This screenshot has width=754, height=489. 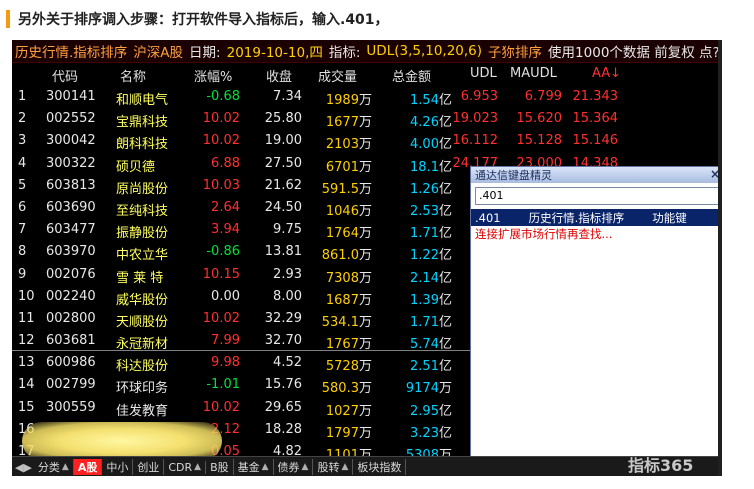 I want to click on wizard-input: .401, so click(x=597, y=196).